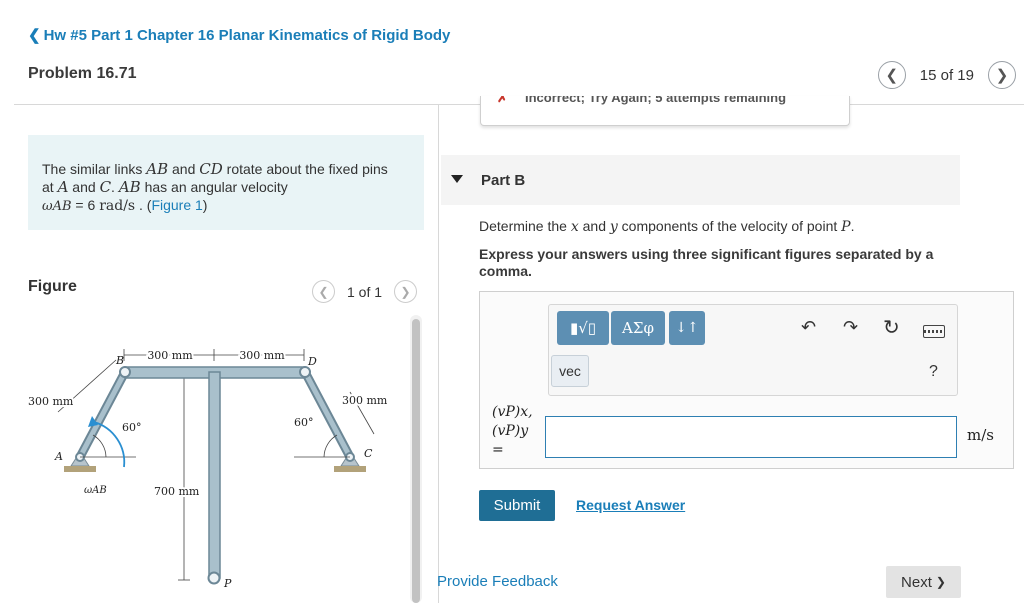 This screenshot has width=1024, height=603. Describe the element at coordinates (57, 206) in the screenshot. I see `omega-symbol: ωAB` at that location.